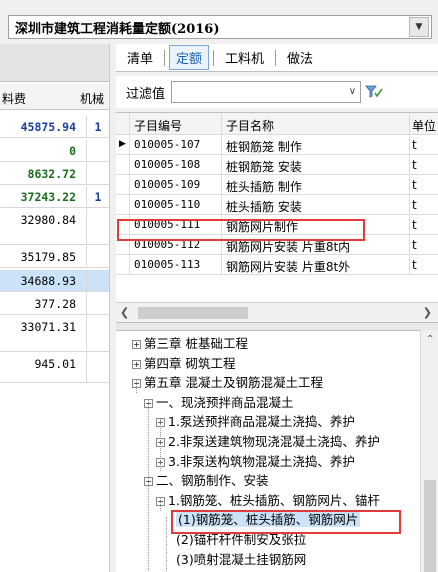 Image resolution: width=438 pixels, height=572 pixels. I want to click on header-unit: 单位, so click(424, 123).